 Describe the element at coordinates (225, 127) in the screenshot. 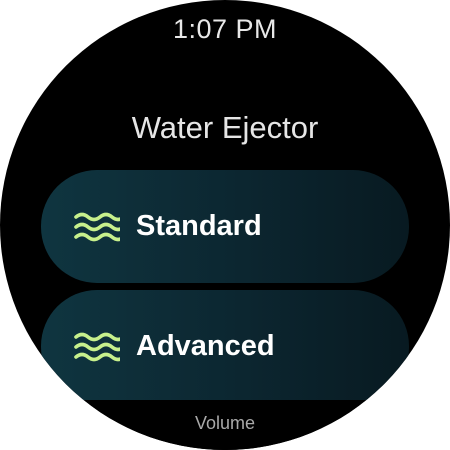

I see `page-title: Water Ejector` at that location.